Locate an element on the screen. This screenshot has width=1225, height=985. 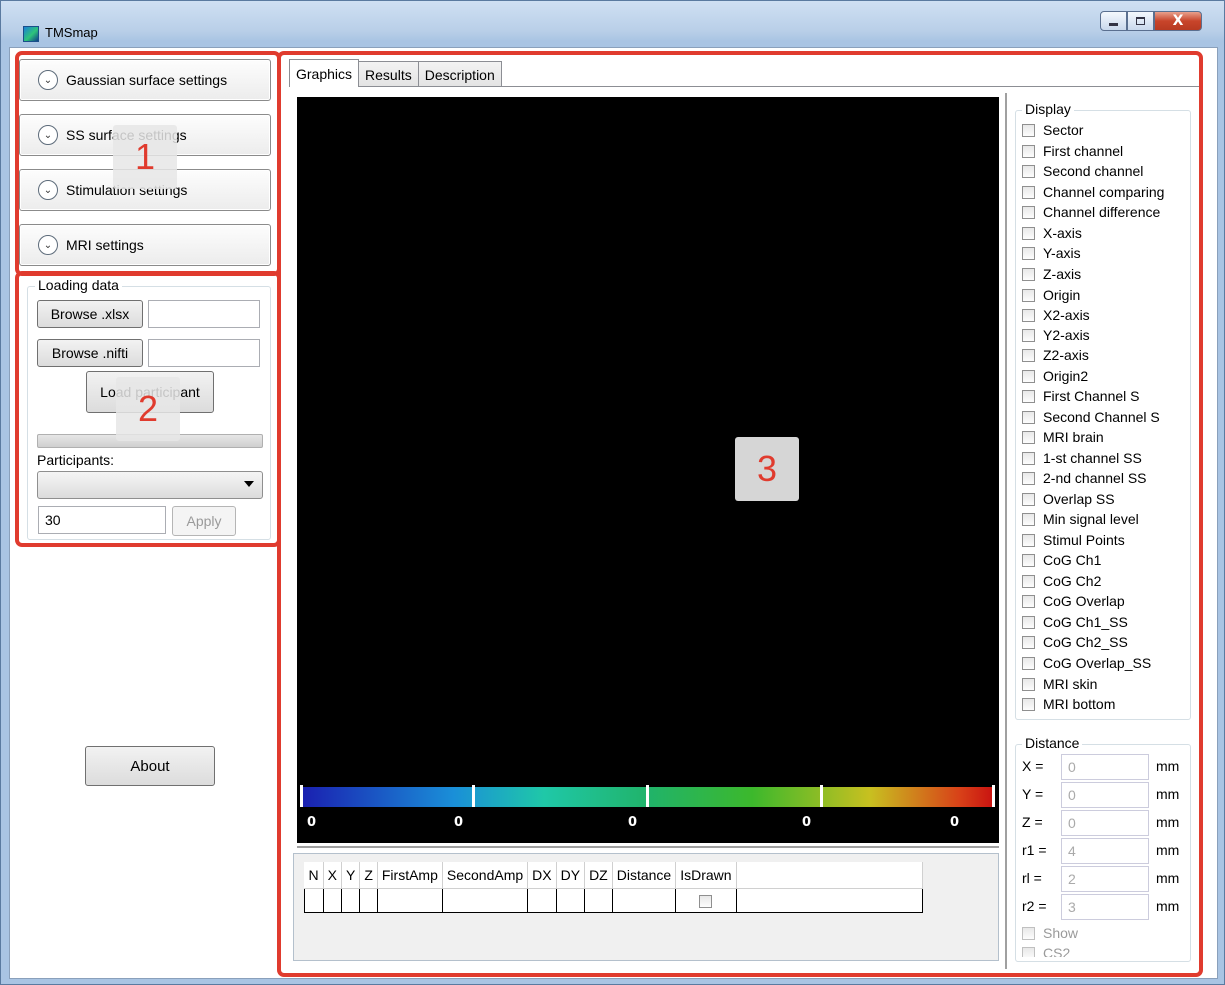
about-button: About is located at coordinates (150, 766).